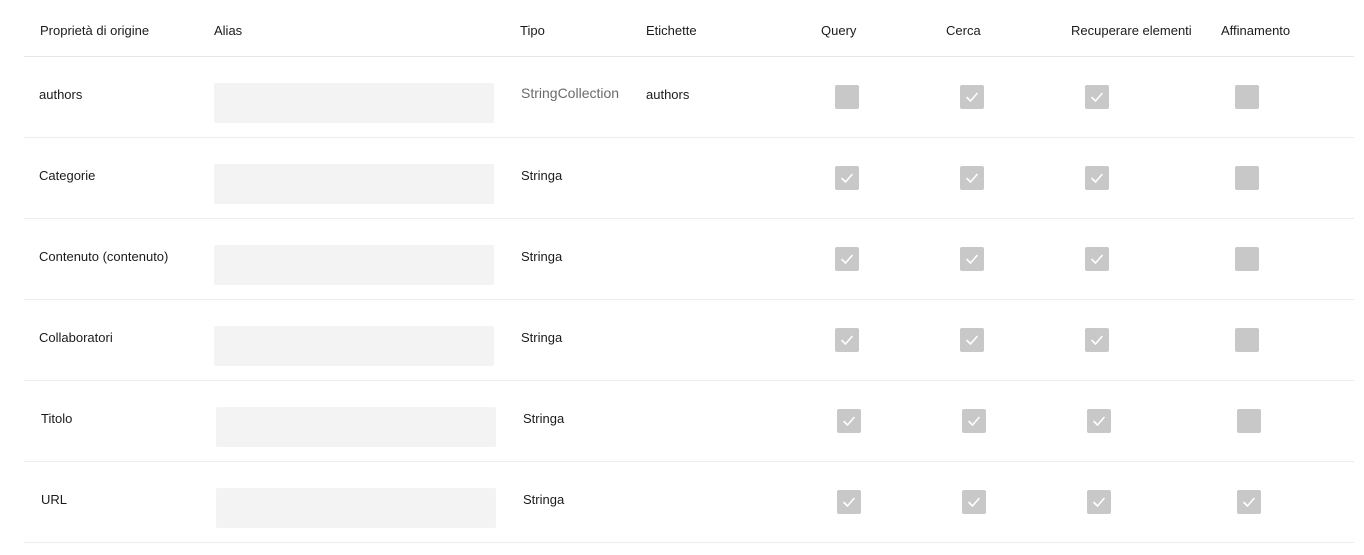 The height and width of the screenshot is (555, 1364). Describe the element at coordinates (689, 340) in the screenshot. I see `table-row: Collaboratori Stringa` at that location.